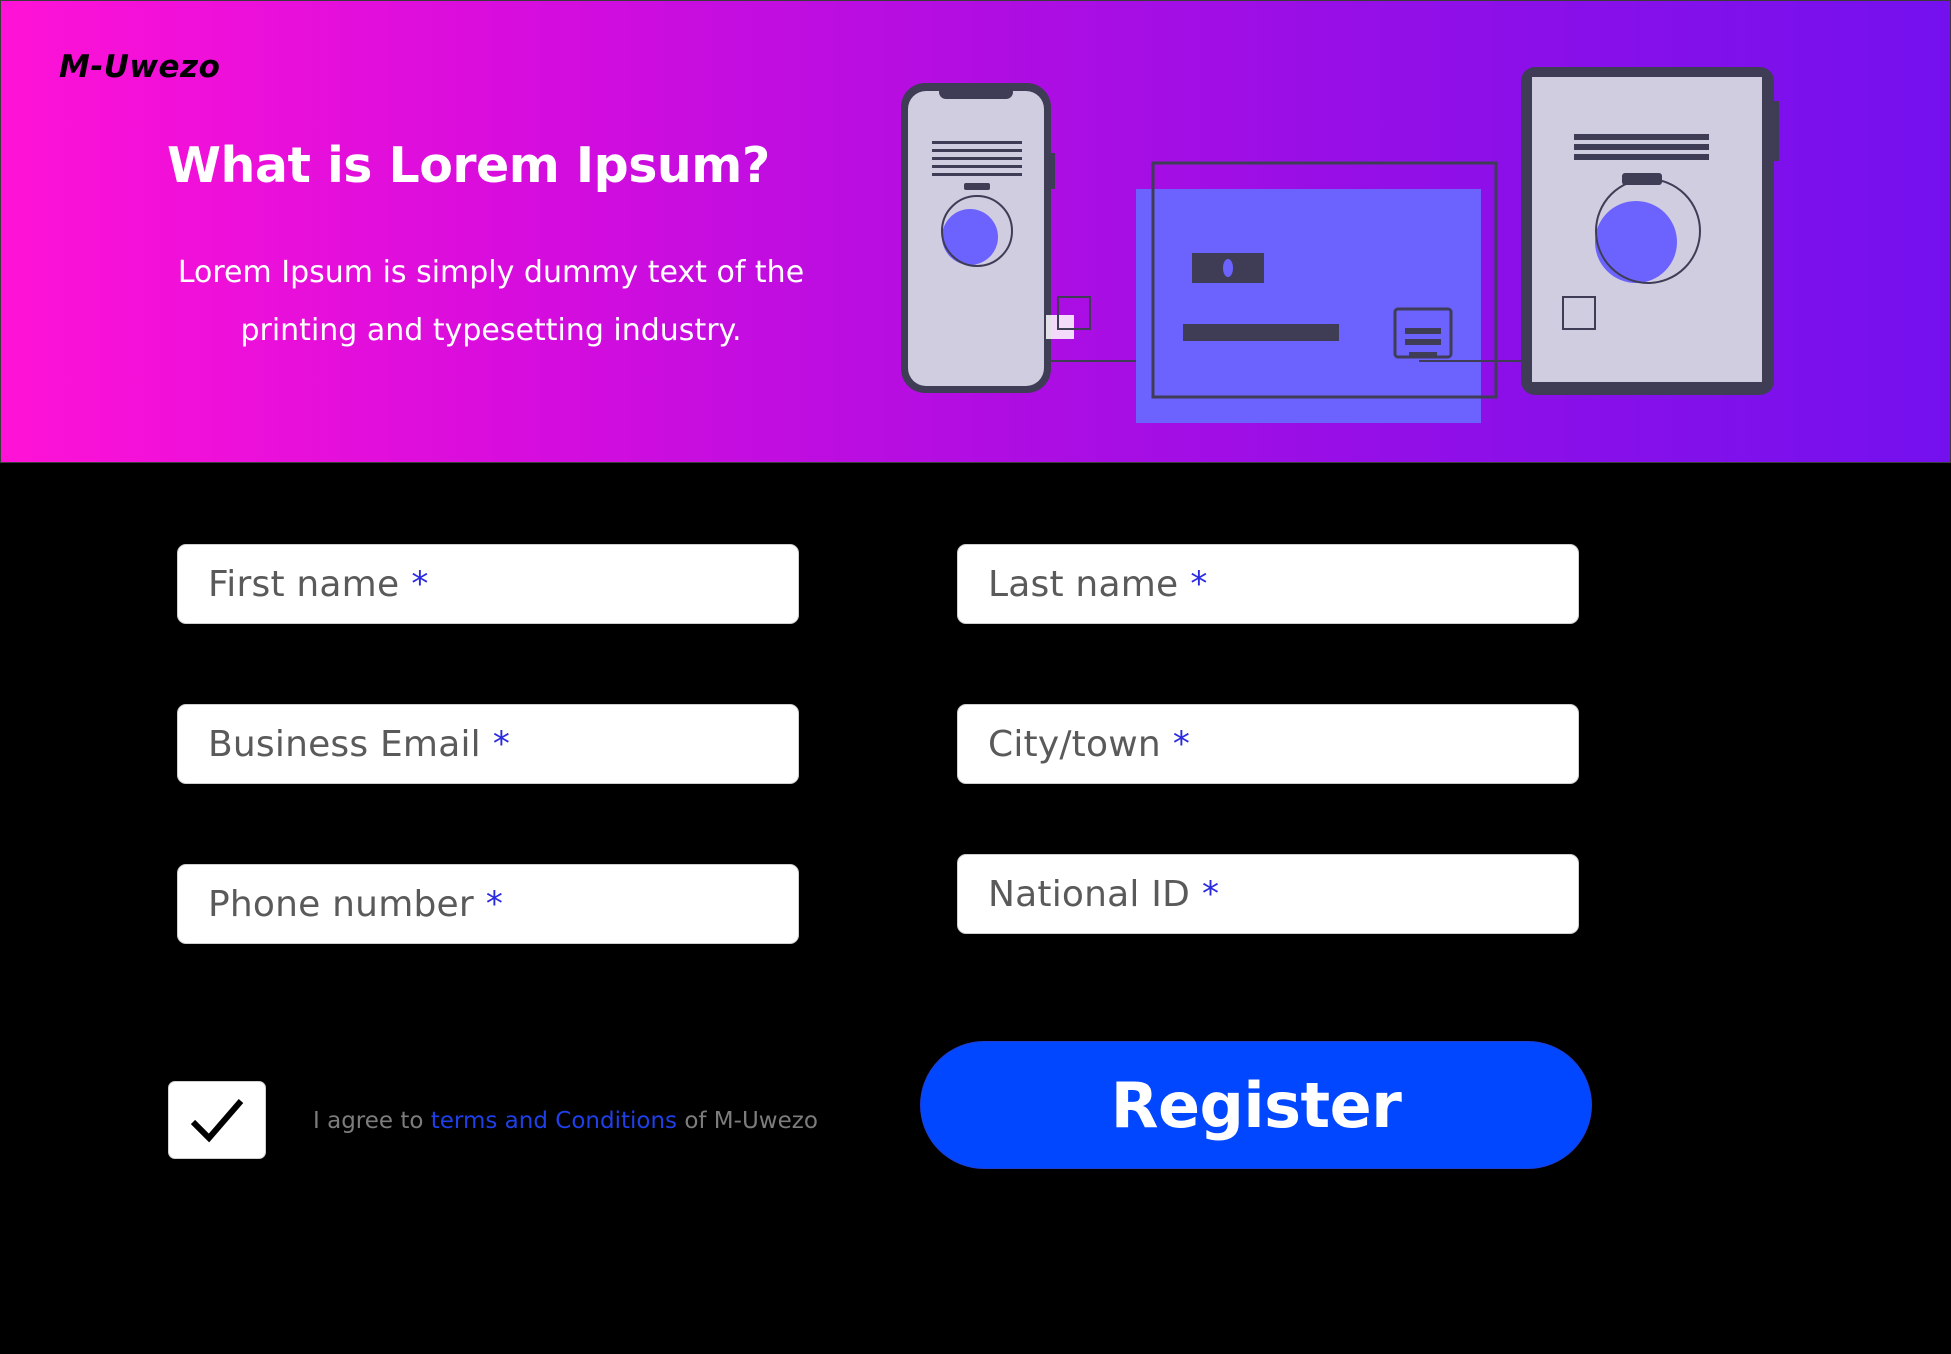 The image size is (1951, 1354). What do you see at coordinates (1650, 231) in the screenshot?
I see `tablet-illustration` at bounding box center [1650, 231].